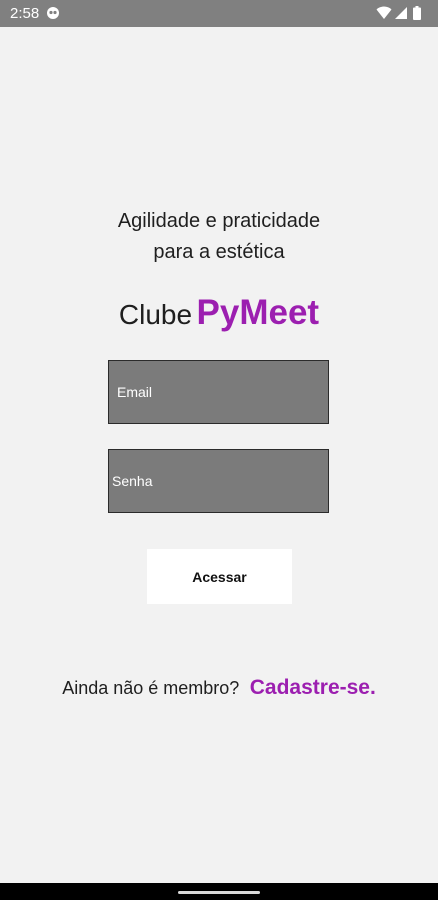 Image resolution: width=438 pixels, height=900 pixels. Describe the element at coordinates (313, 687) in the screenshot. I see `signup-link: Cadastre-se.` at that location.